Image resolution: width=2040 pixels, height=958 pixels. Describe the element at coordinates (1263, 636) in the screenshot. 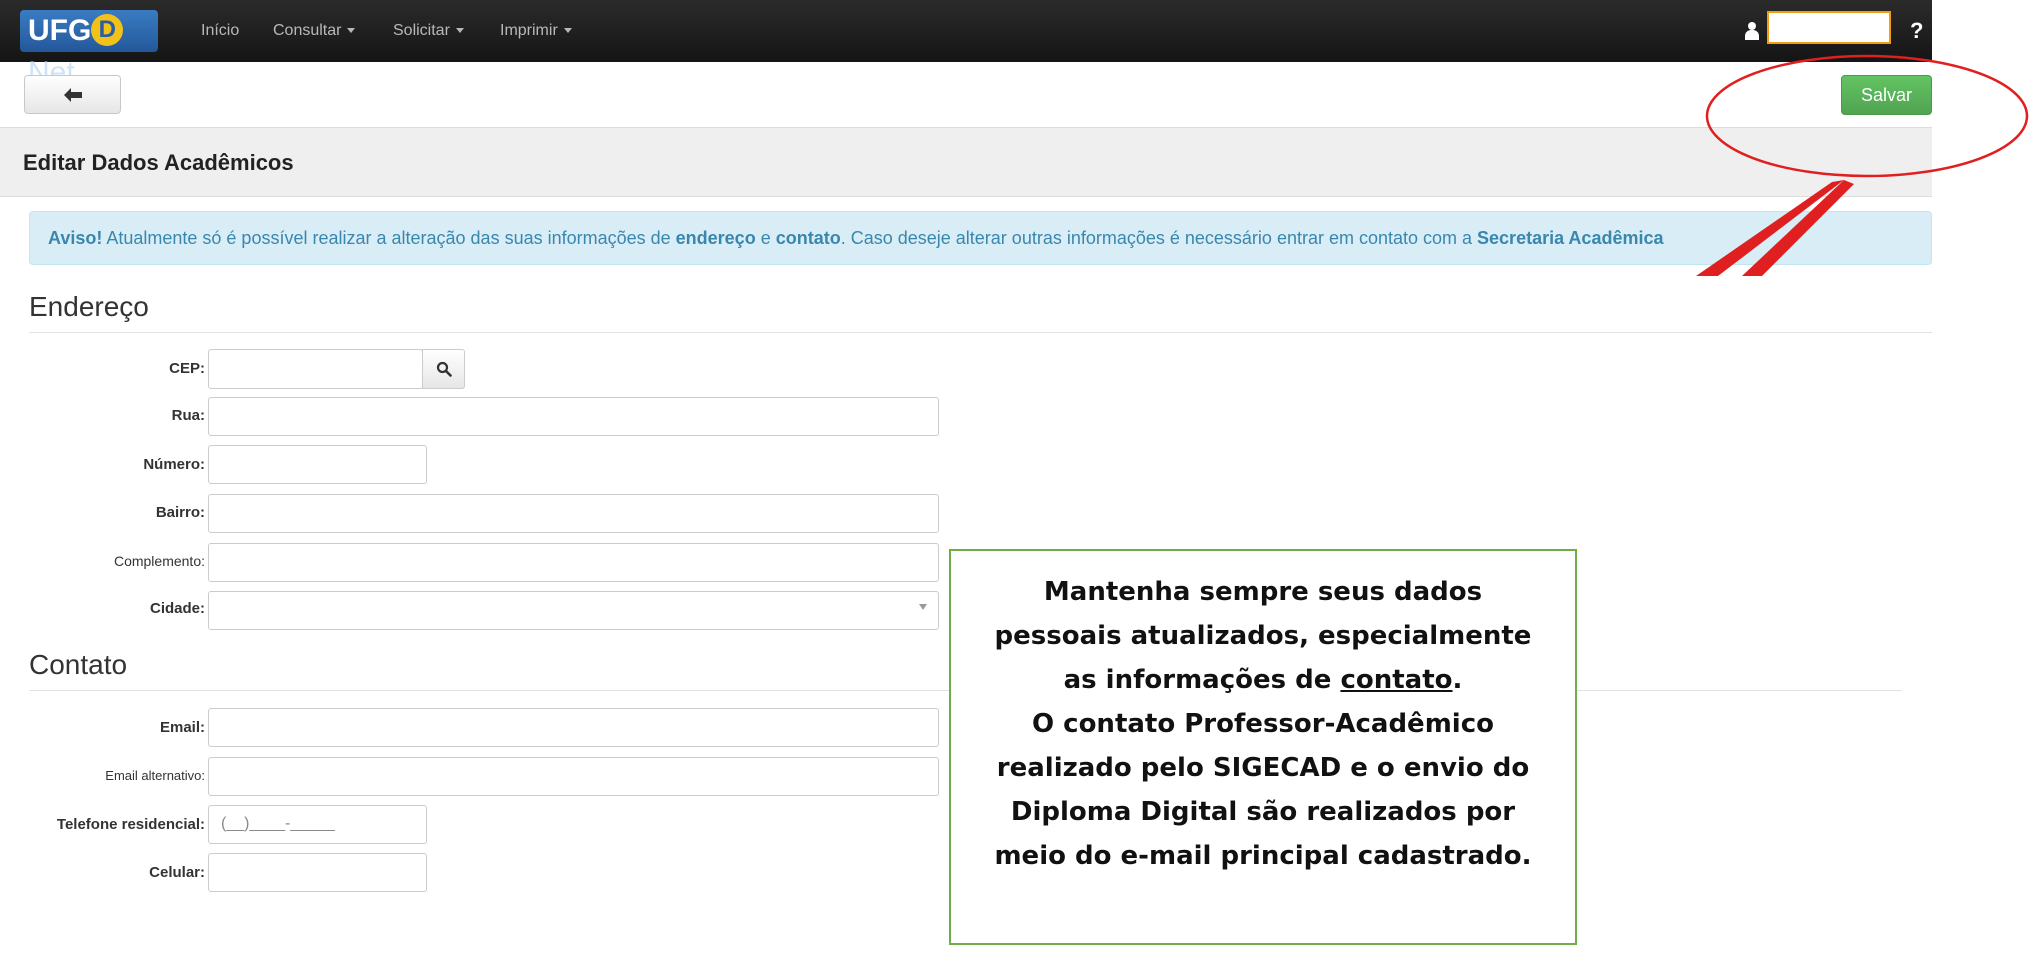

I see `note-line: pessoais atualizados, especialmente` at that location.